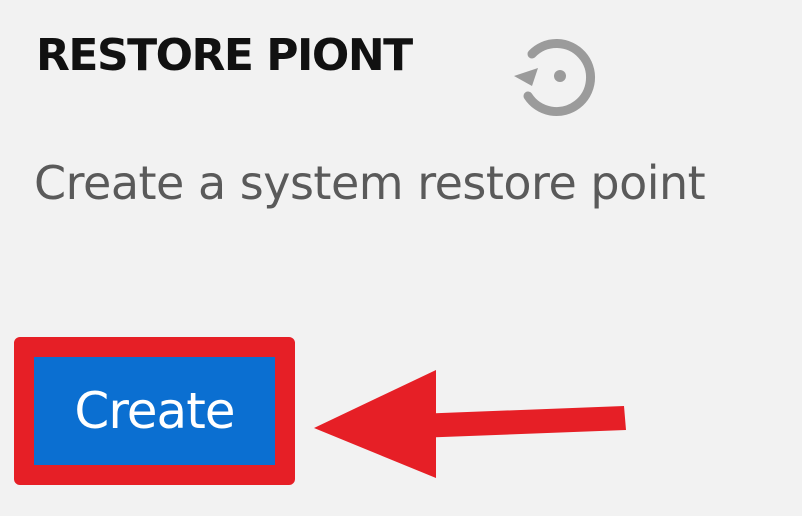  What do you see at coordinates (470, 424) in the screenshot?
I see `arrow-left-icon` at bounding box center [470, 424].